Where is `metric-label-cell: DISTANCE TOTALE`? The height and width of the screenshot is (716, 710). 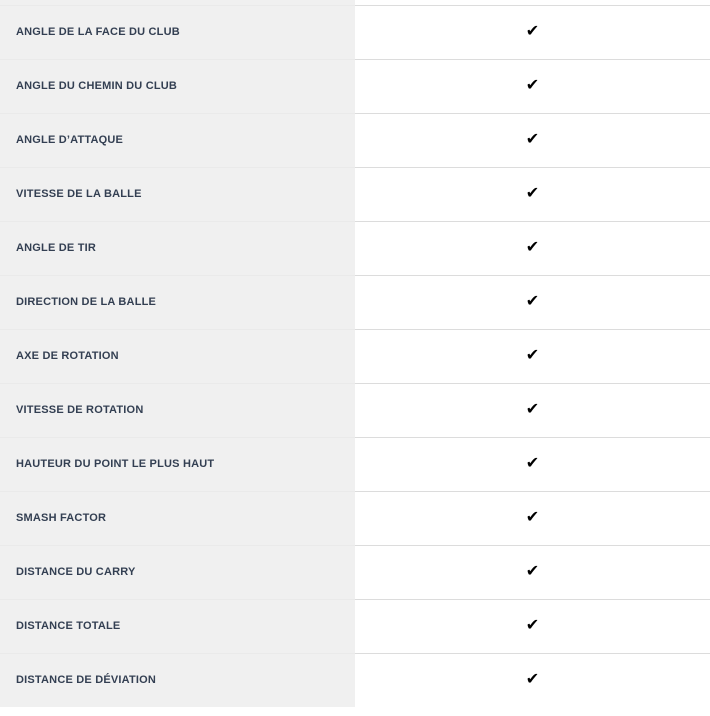 metric-label-cell: DISTANCE TOTALE is located at coordinates (177, 625).